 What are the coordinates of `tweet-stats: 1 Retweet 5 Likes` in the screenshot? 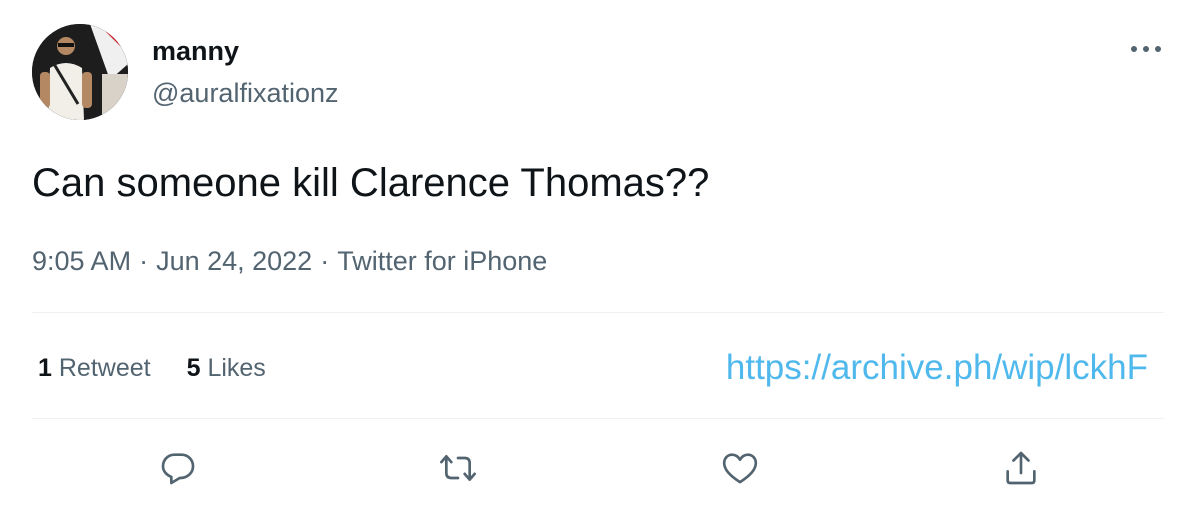 It's located at (170, 368).